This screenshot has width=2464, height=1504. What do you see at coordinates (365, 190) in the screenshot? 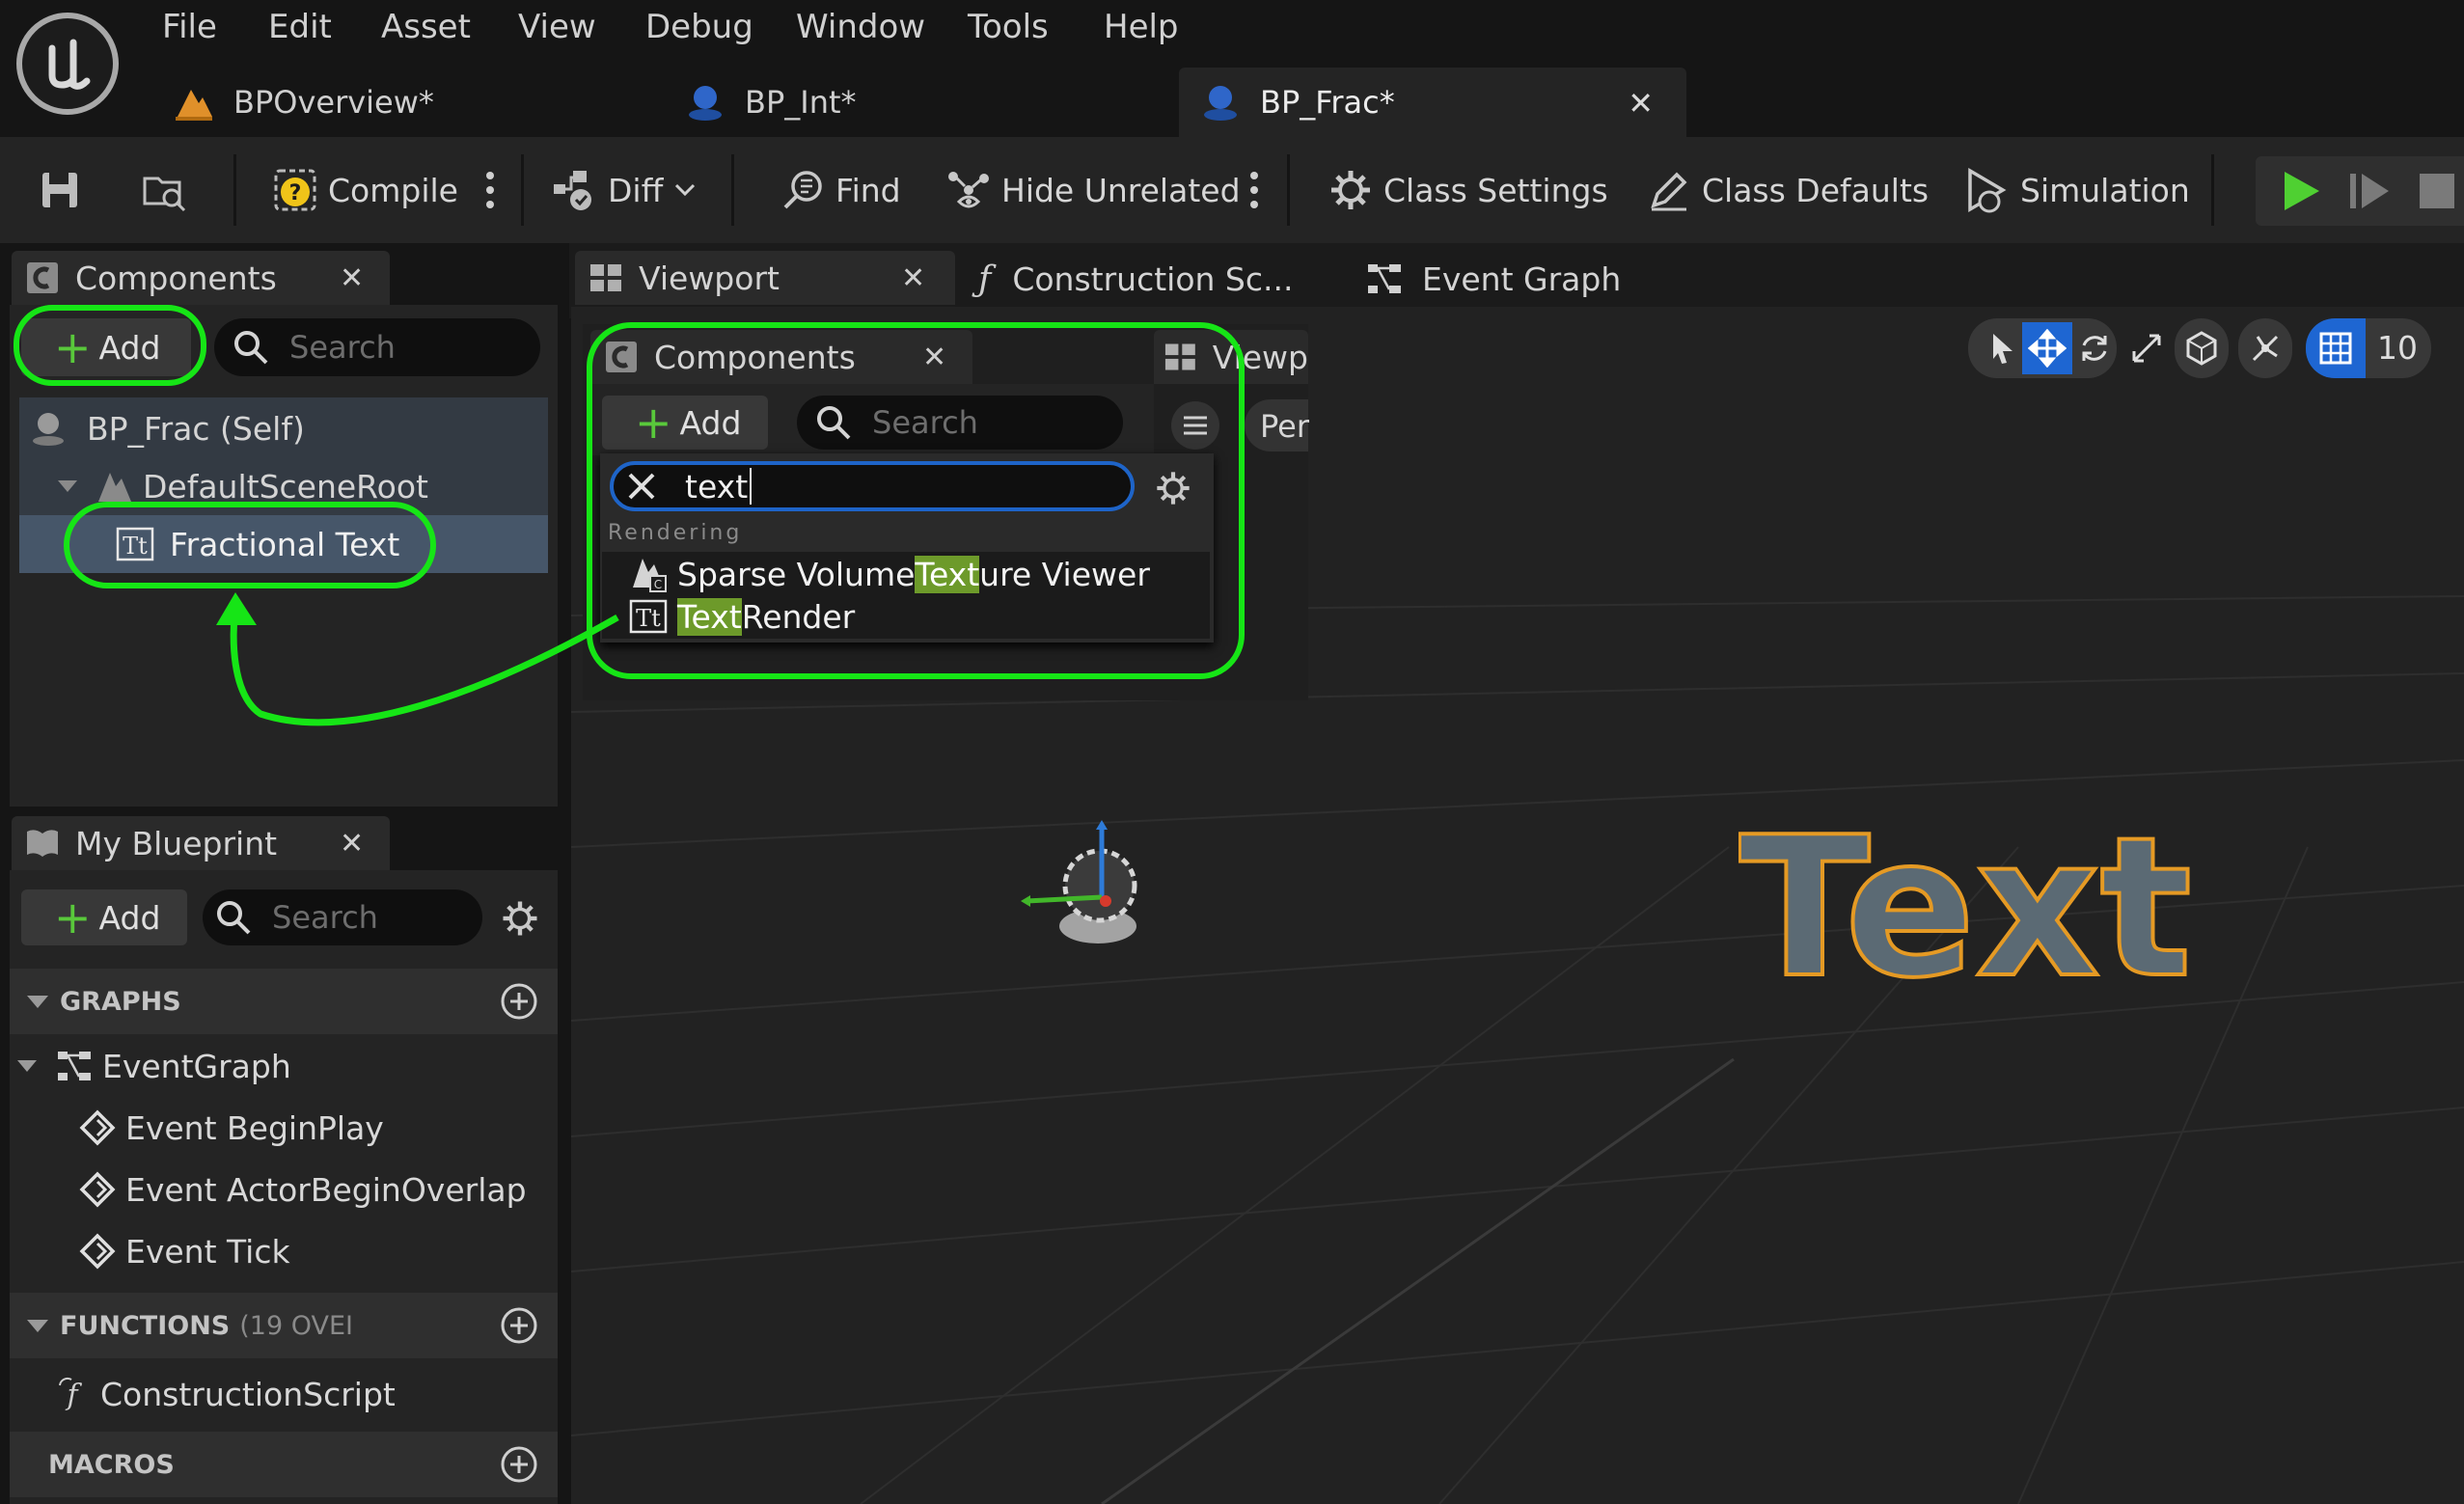
I see `compile-button: ? Compile` at bounding box center [365, 190].